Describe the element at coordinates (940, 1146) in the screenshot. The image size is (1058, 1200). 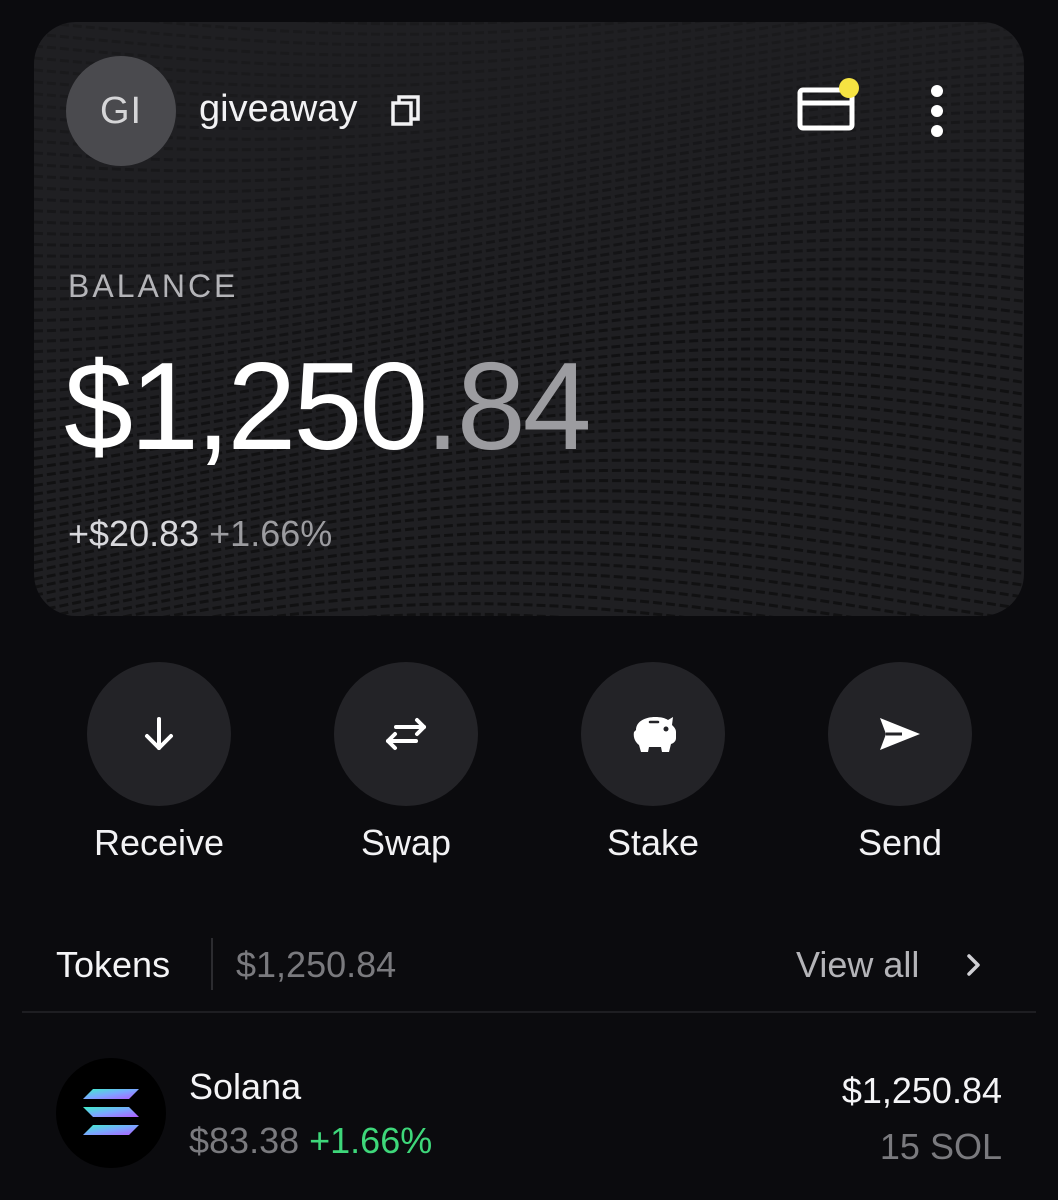
I see `token-amount: 15 SOL` at that location.